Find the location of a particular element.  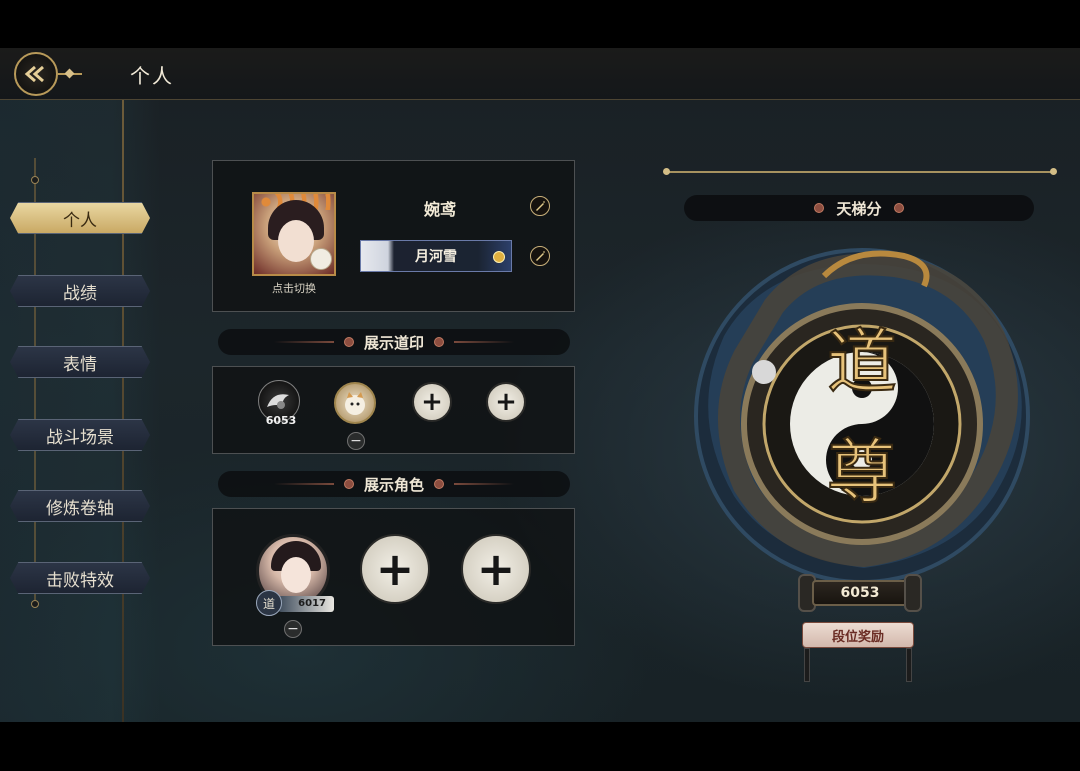

back-ornament-diamond is located at coordinates (69, 73).